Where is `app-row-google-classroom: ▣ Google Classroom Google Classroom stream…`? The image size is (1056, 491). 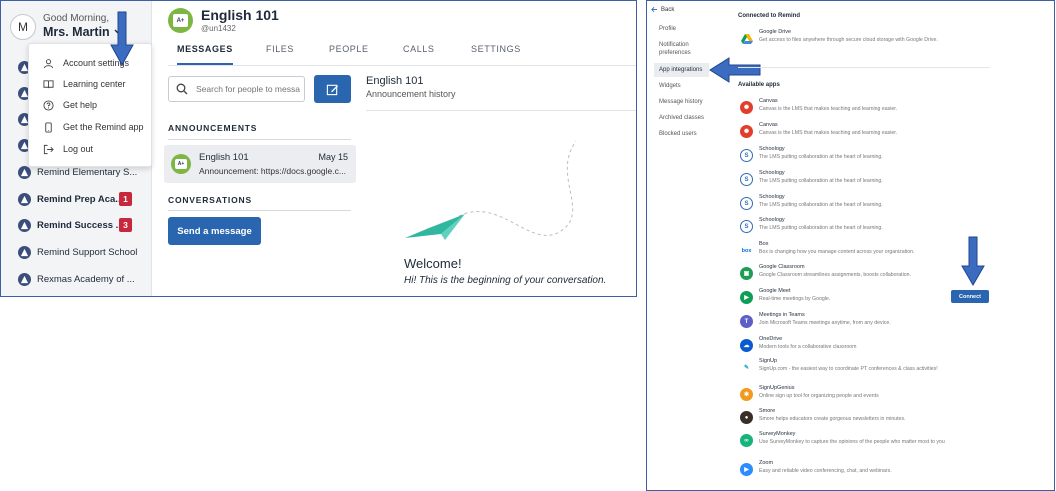 app-row-google-classroom: ▣ Google Classroom Google Classroom stream… is located at coordinates (850, 274).